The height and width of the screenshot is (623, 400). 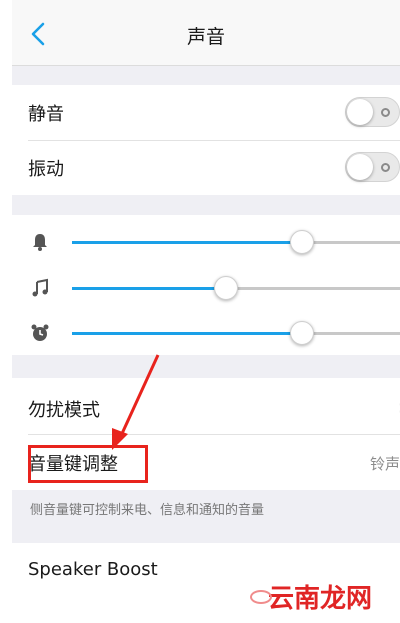 I want to click on vibrate-row: 振动, so click(x=206, y=168).